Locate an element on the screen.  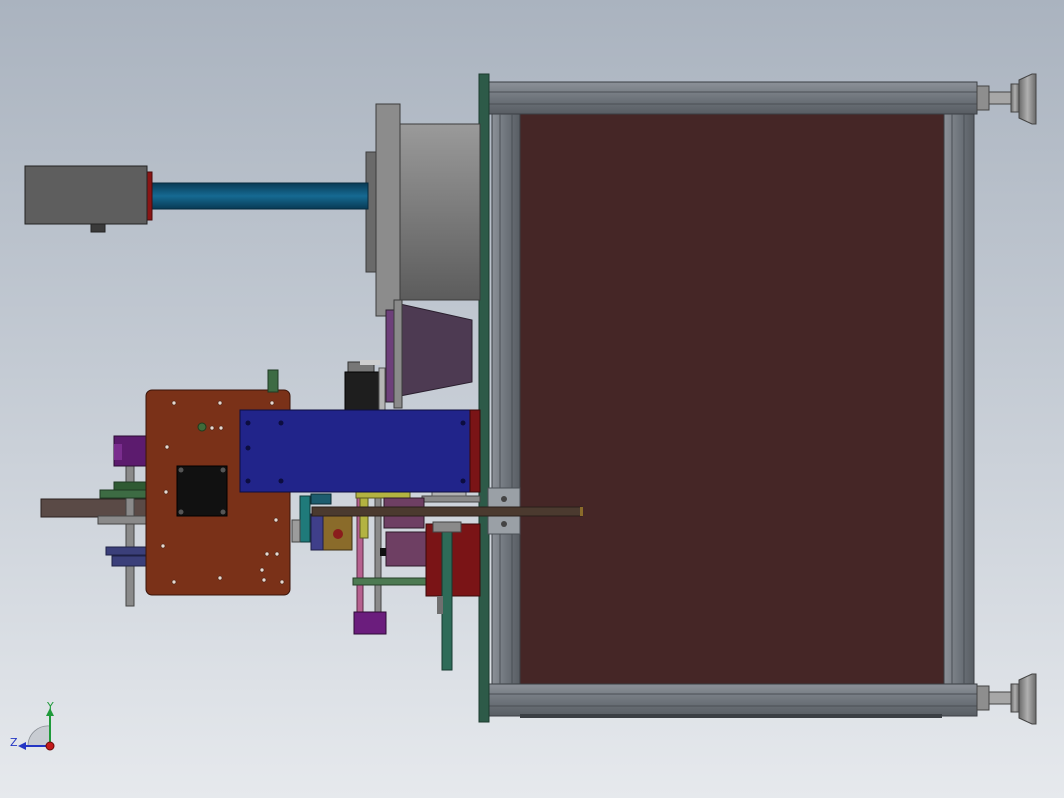
square-cutout is located at coordinates (202, 491).